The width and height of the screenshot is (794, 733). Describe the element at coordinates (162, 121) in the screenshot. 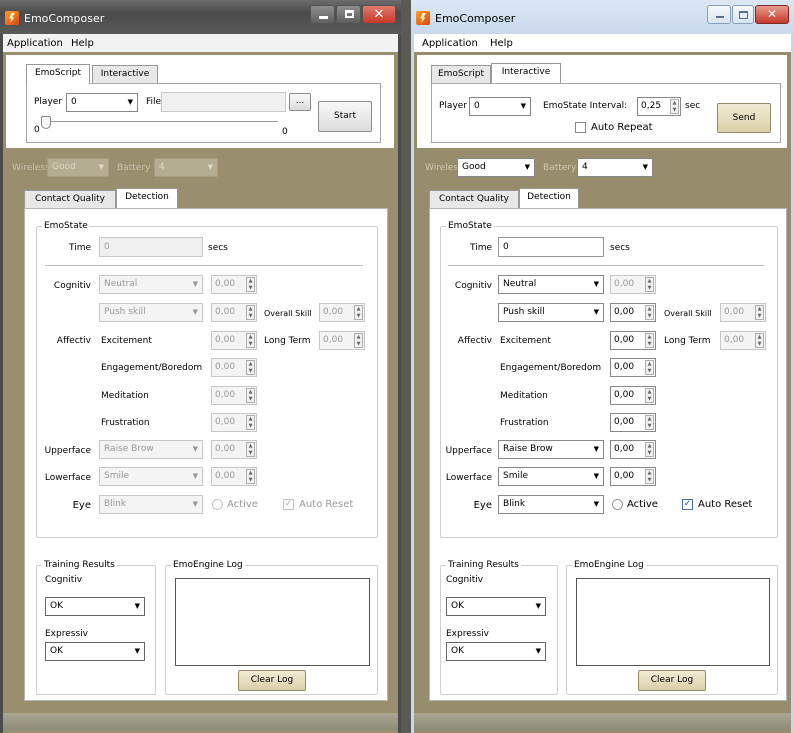

I see `slider-track` at that location.